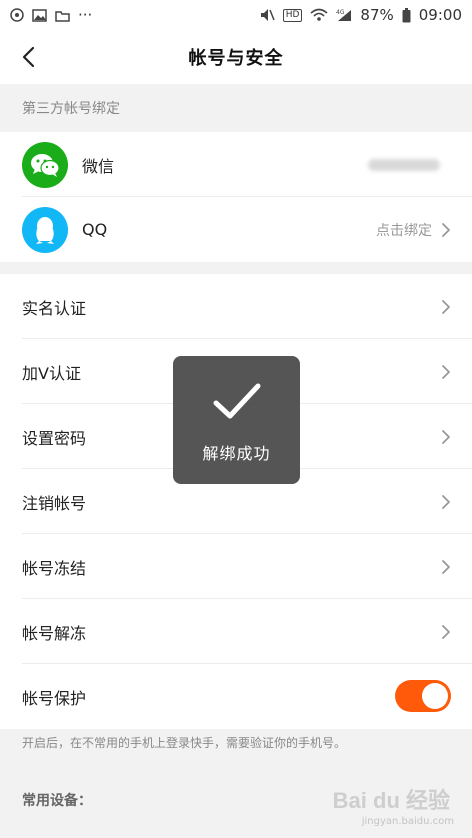 This screenshot has width=472, height=838. What do you see at coordinates (95, 229) in the screenshot?
I see `qq-label: QQ` at bounding box center [95, 229].